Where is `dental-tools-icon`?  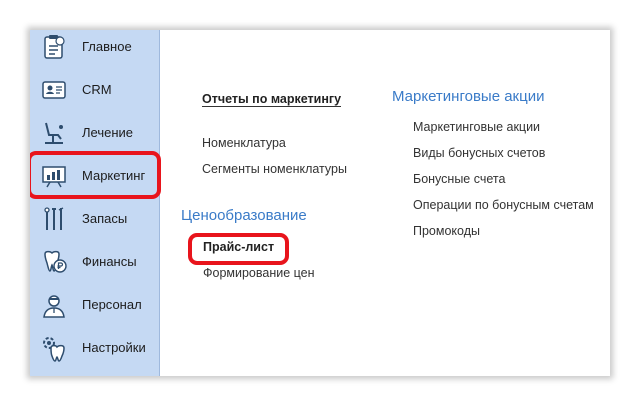
dental-tools-icon is located at coordinates (54, 219).